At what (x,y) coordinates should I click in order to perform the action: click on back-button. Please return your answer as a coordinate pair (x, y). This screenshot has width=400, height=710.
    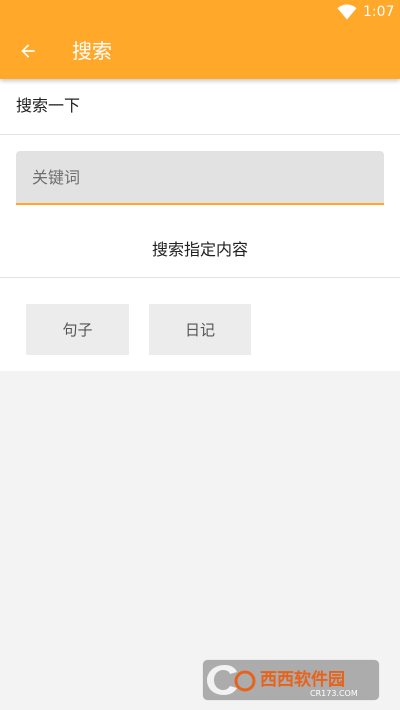
    Looking at the image, I should click on (28, 51).